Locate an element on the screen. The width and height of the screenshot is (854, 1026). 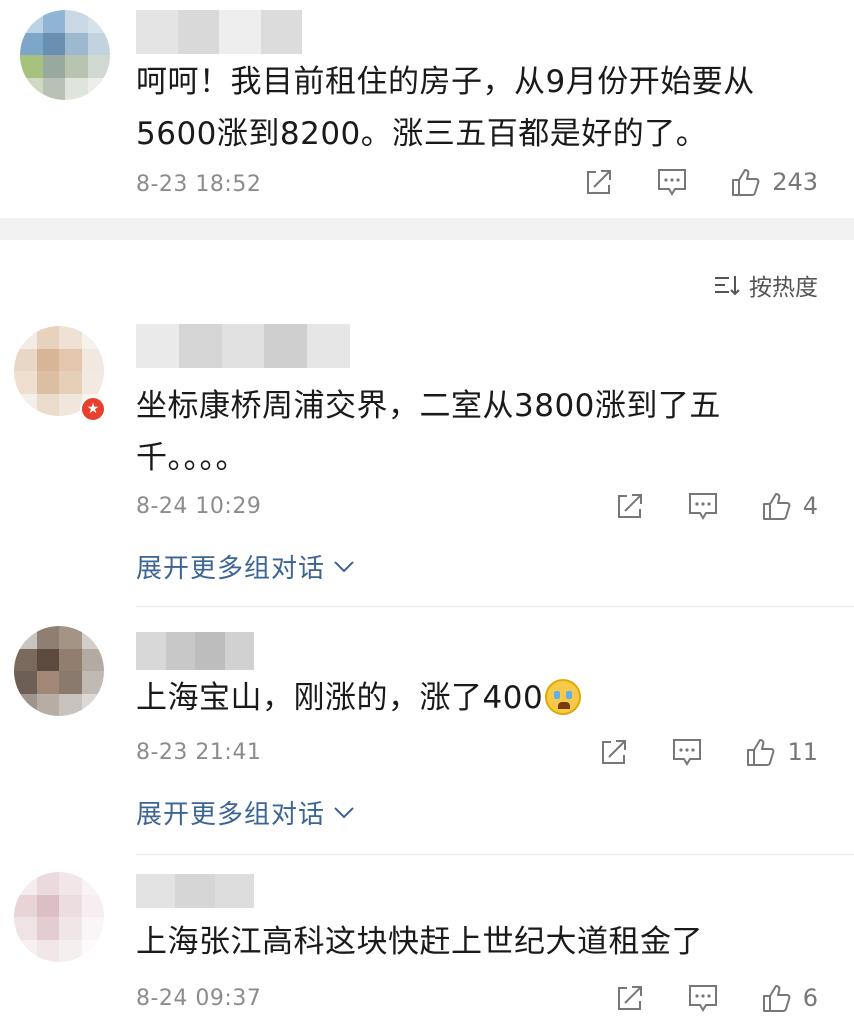
like-count: 11 is located at coordinates (802, 752).